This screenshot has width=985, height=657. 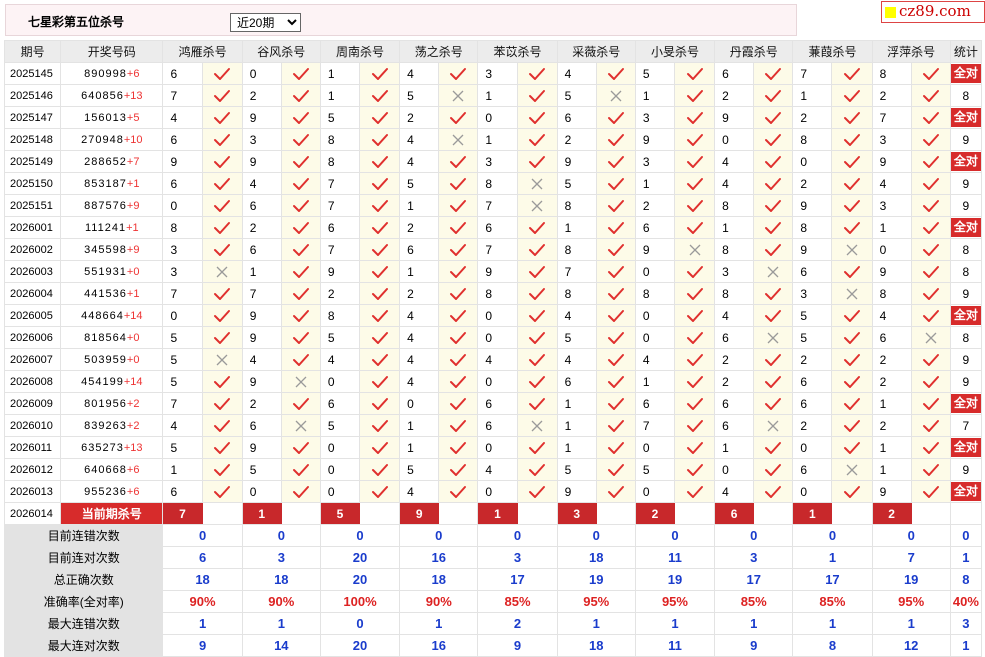 What do you see at coordinates (497, 513) in the screenshot?
I see `current-kill-number: 1` at bounding box center [497, 513].